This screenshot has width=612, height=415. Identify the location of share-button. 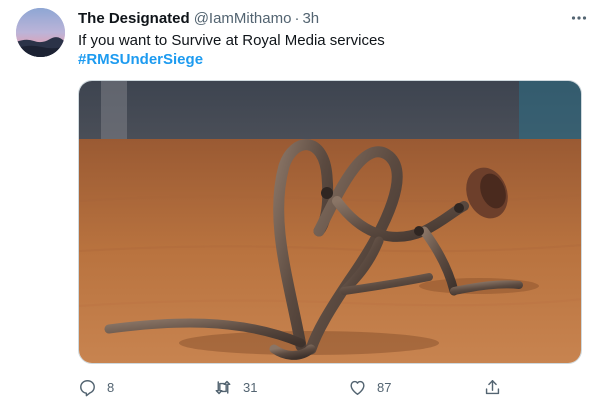
(492, 387).